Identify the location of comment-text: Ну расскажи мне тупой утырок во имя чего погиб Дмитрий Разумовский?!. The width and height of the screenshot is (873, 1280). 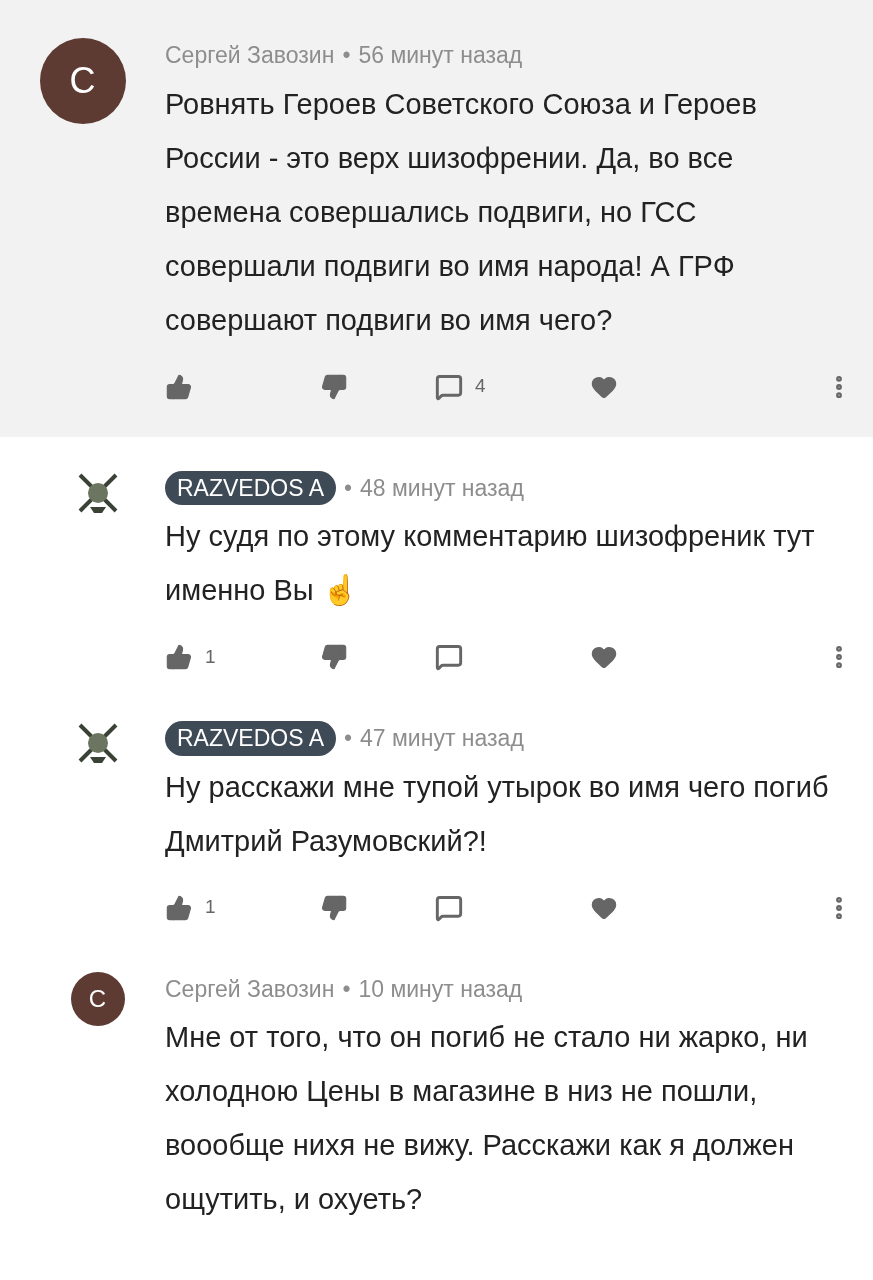
(497, 814).